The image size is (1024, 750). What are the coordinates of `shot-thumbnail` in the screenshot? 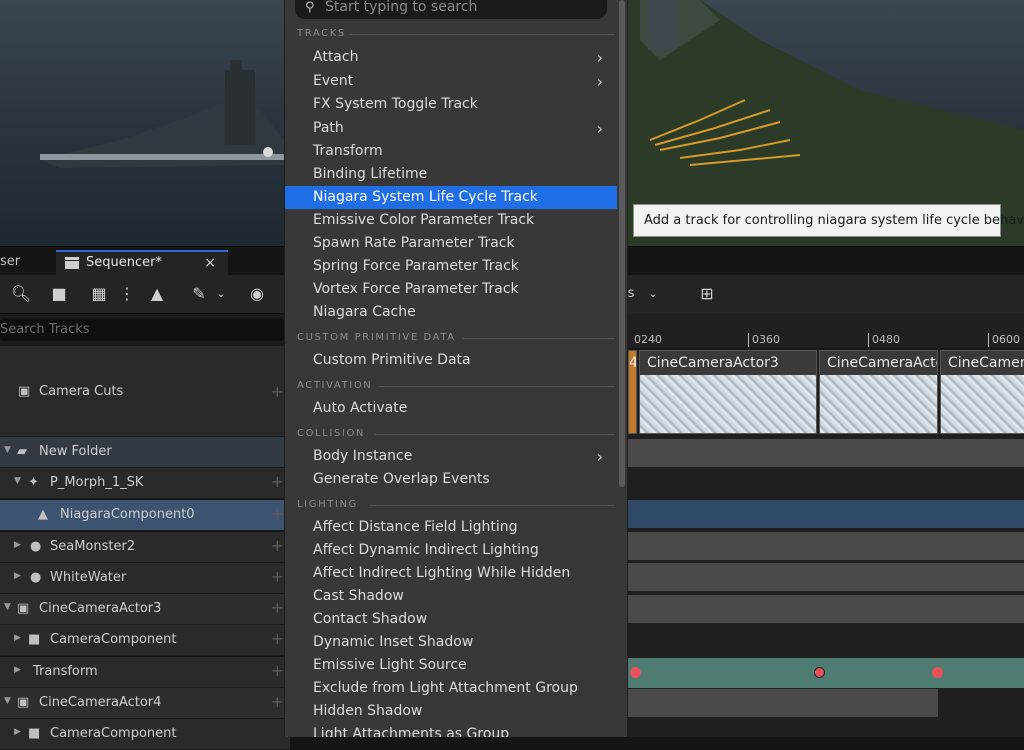 It's located at (878, 404).